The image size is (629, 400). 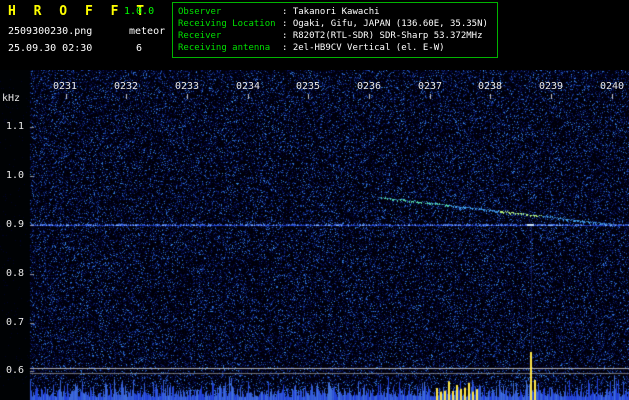 I want to click on freq-tick-label: 0.7, so click(x=14, y=322).